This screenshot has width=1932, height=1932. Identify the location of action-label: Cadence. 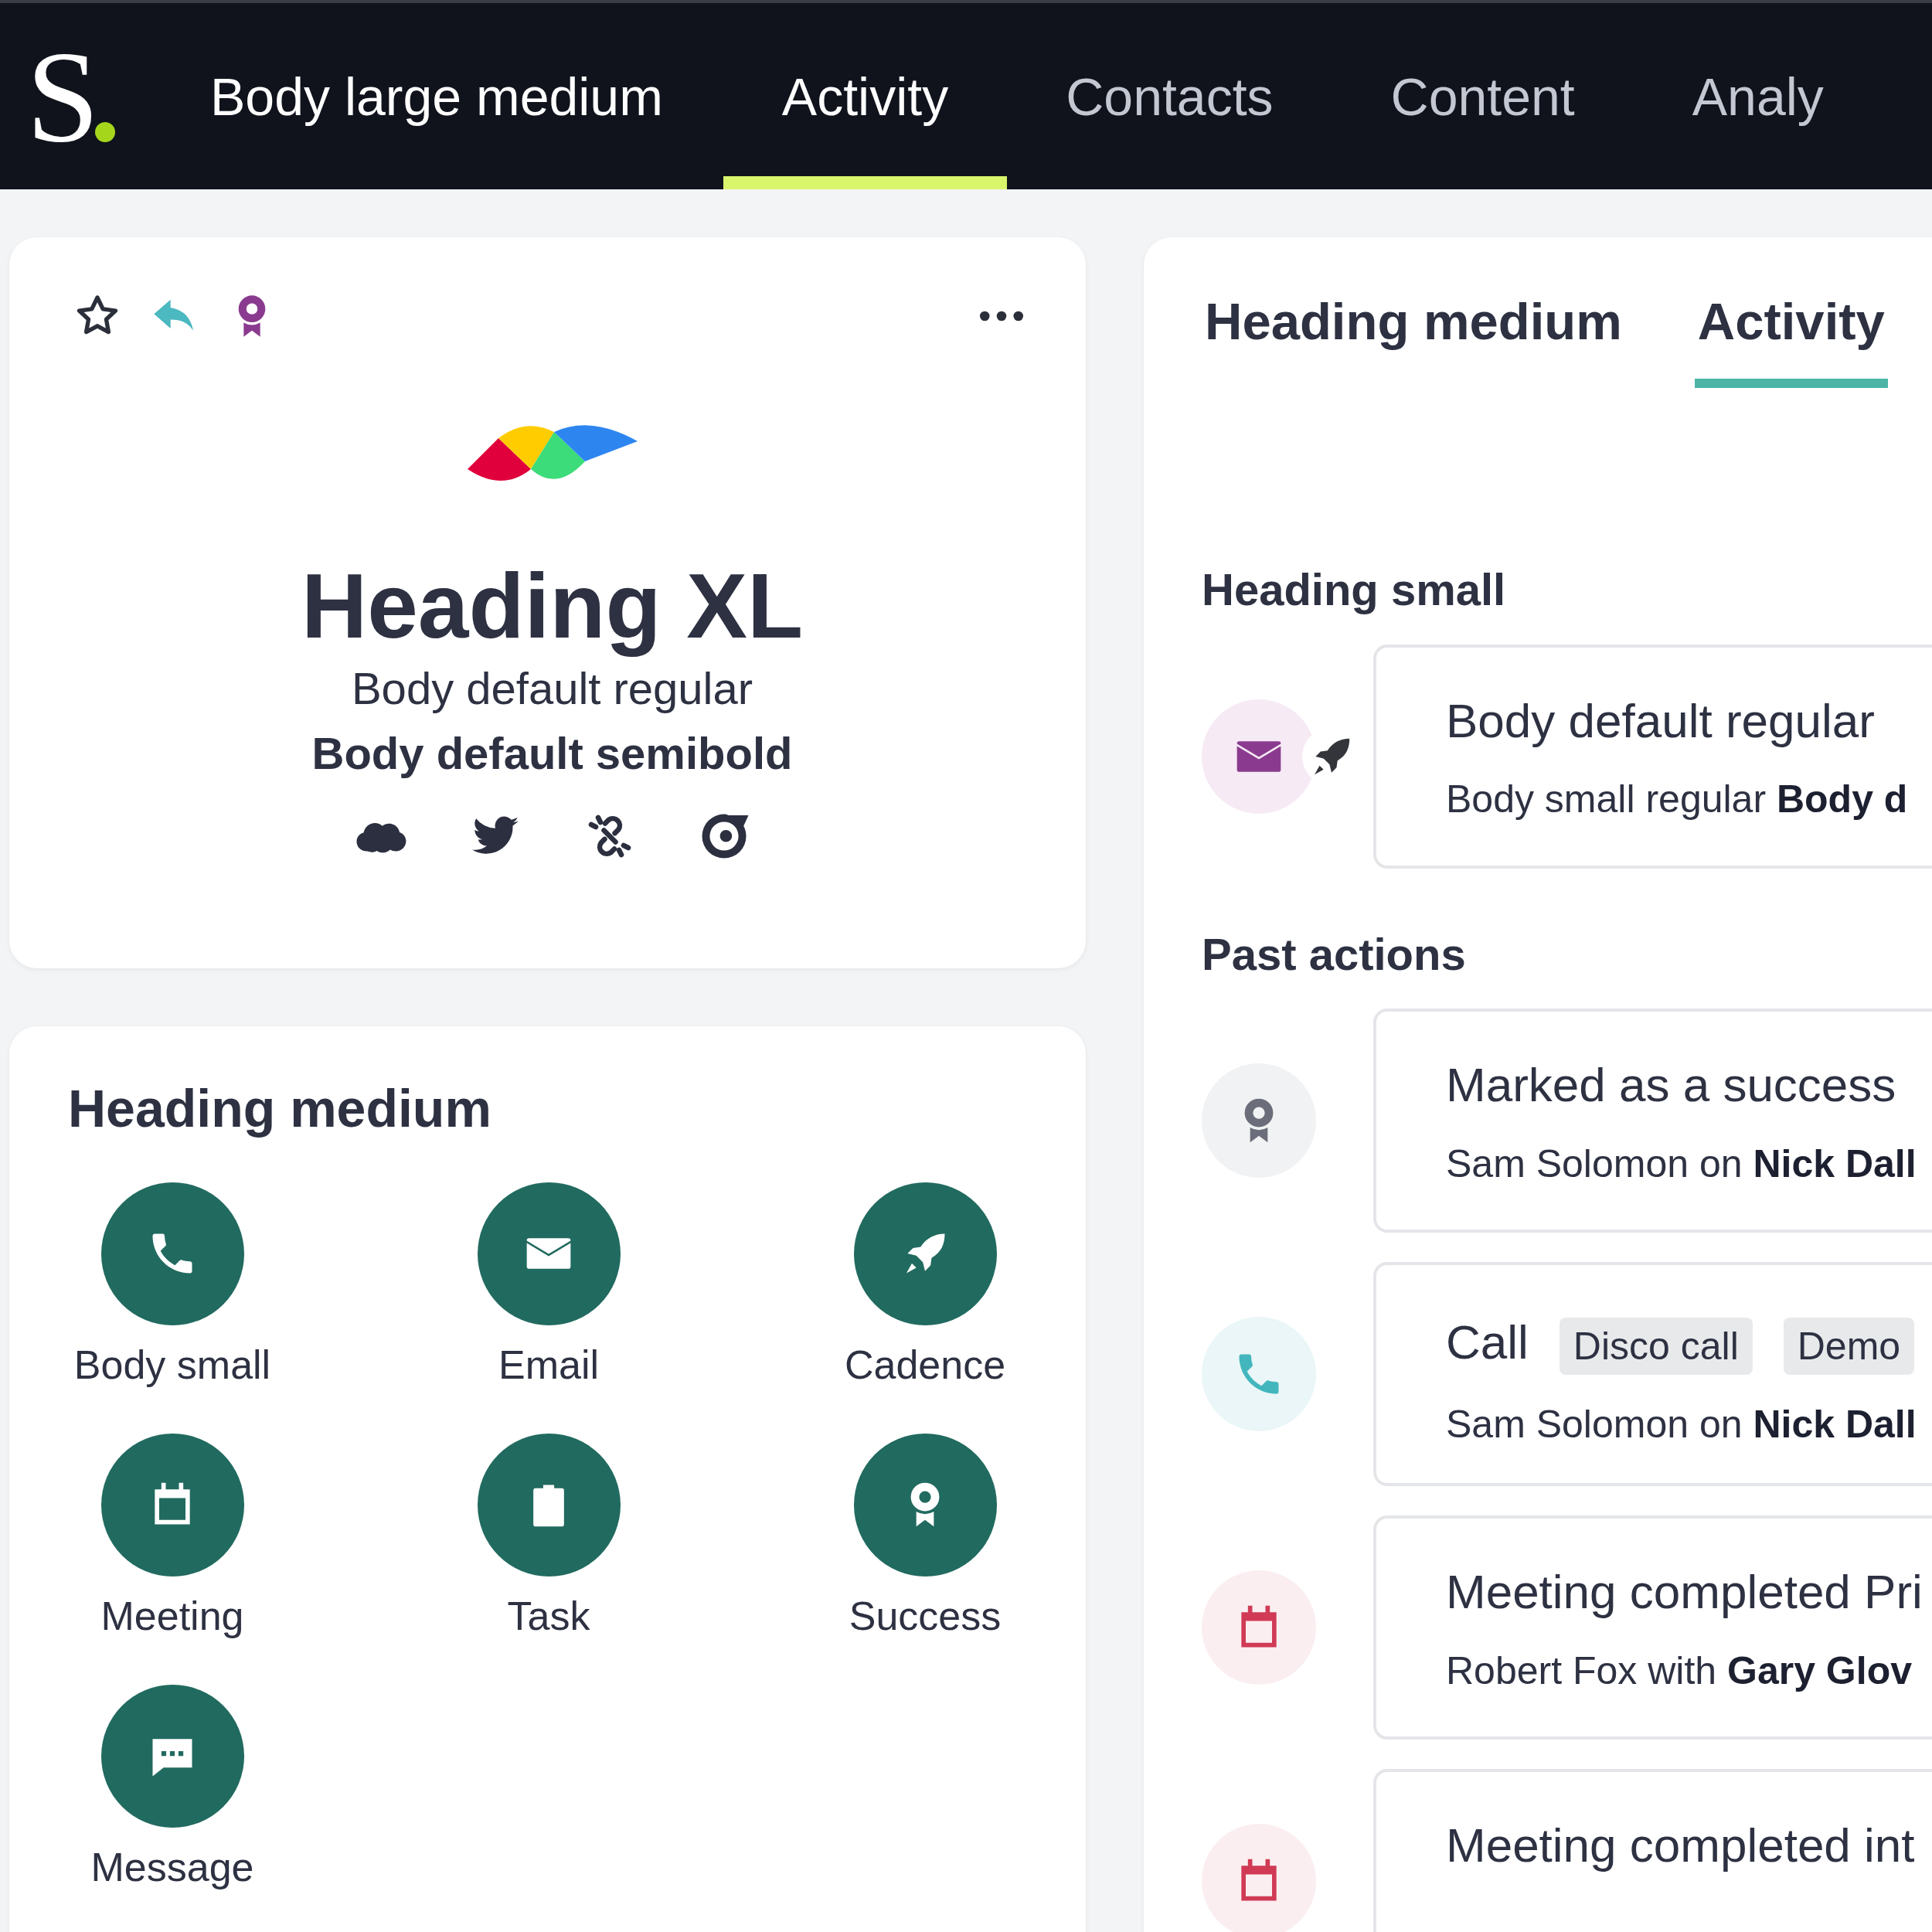
(925, 1365).